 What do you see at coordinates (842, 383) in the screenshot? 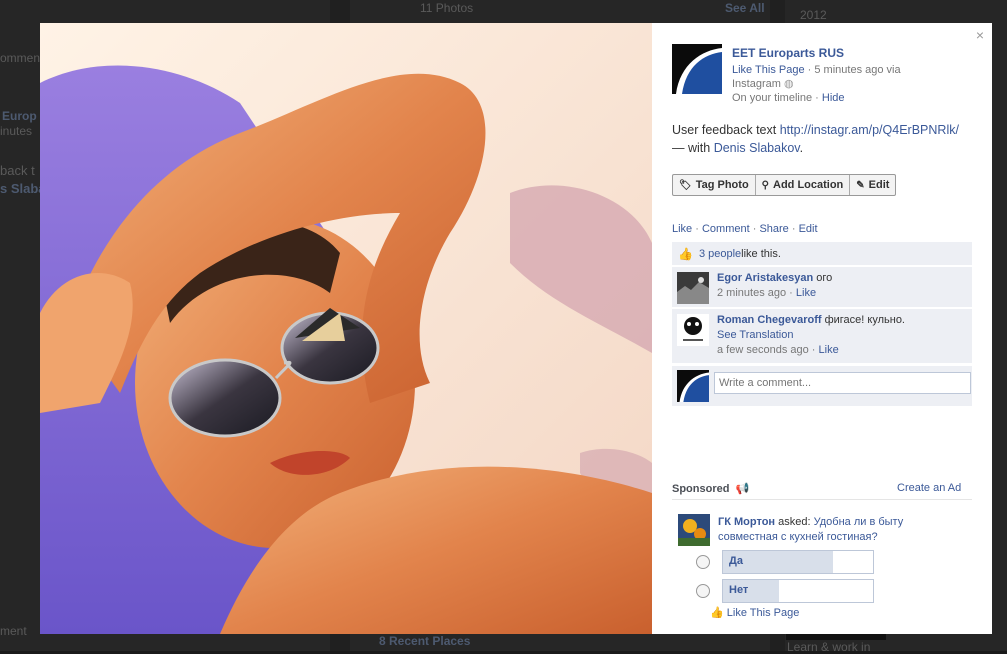
I see `comment-input` at bounding box center [842, 383].